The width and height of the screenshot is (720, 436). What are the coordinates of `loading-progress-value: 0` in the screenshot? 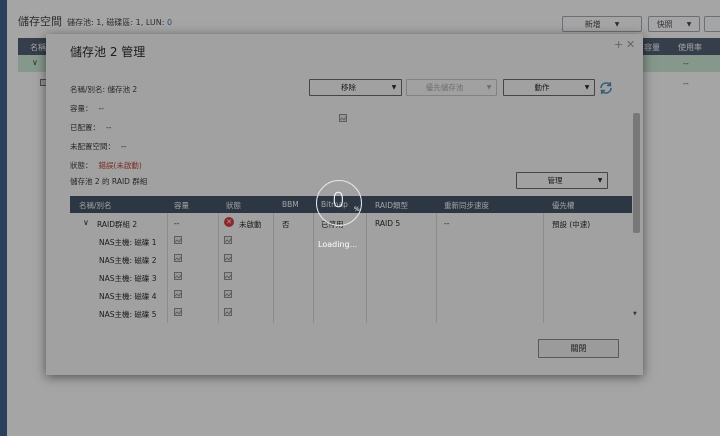 It's located at (338, 200).